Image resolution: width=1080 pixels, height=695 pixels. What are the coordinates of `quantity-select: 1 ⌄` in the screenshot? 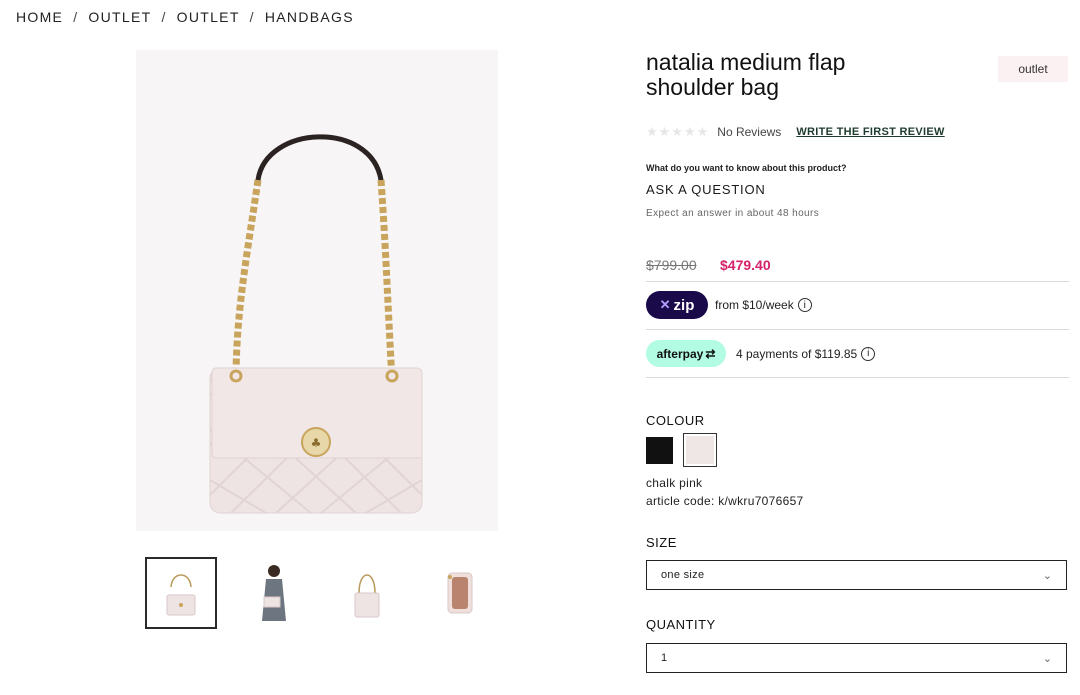 It's located at (856, 658).